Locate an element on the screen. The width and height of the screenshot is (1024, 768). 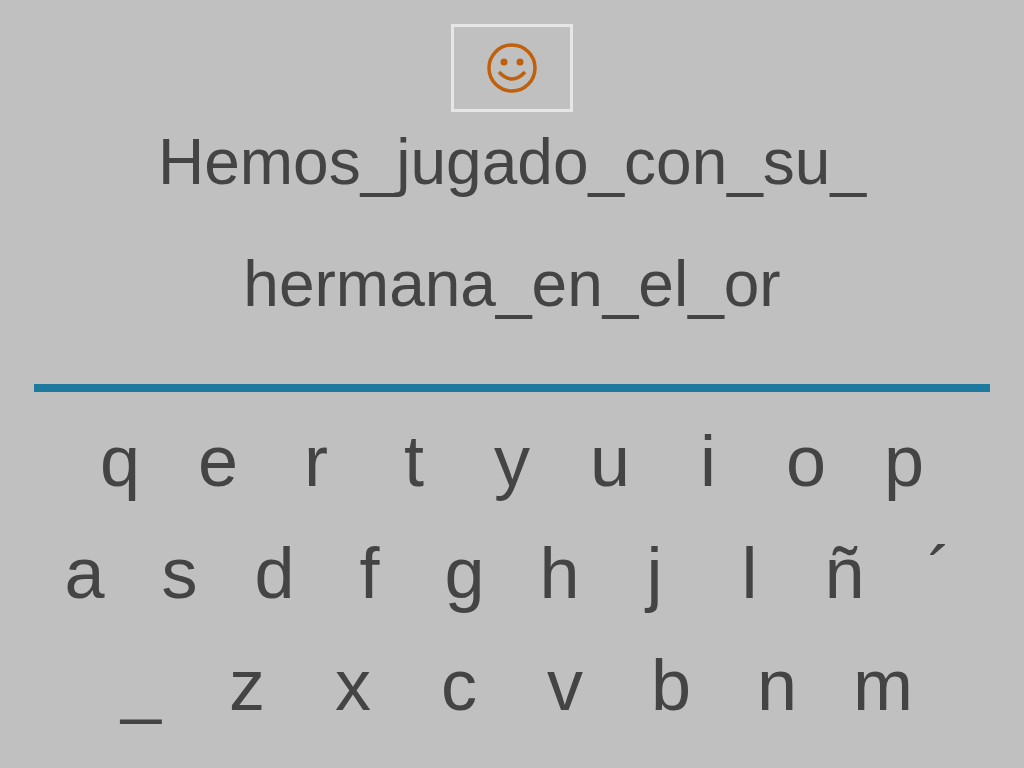
letter-key: h is located at coordinates (559, 573).